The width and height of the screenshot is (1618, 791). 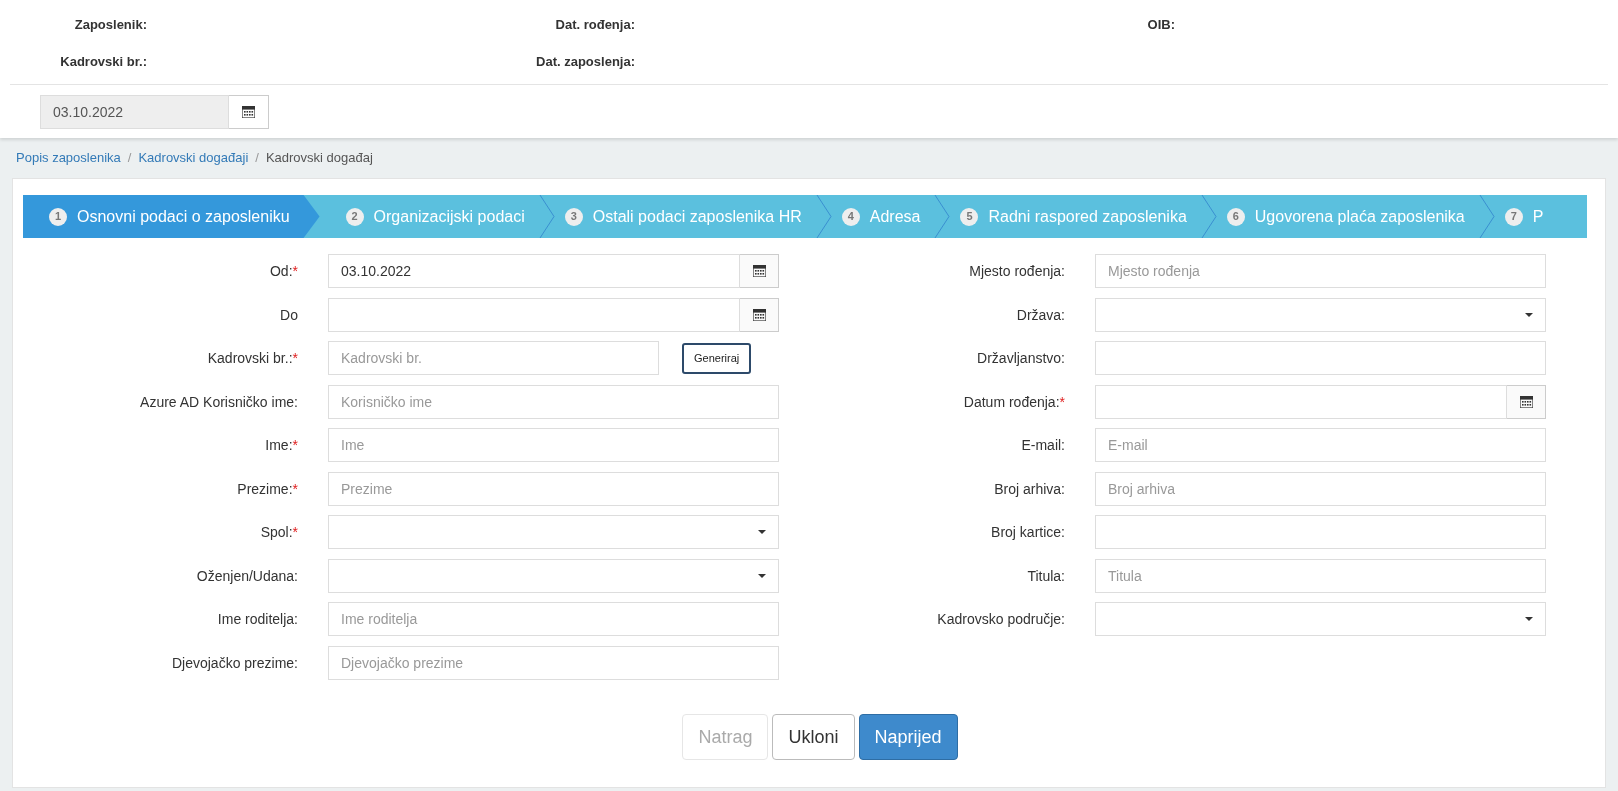 I want to click on nav-button: Ukloni, so click(x=813, y=737).